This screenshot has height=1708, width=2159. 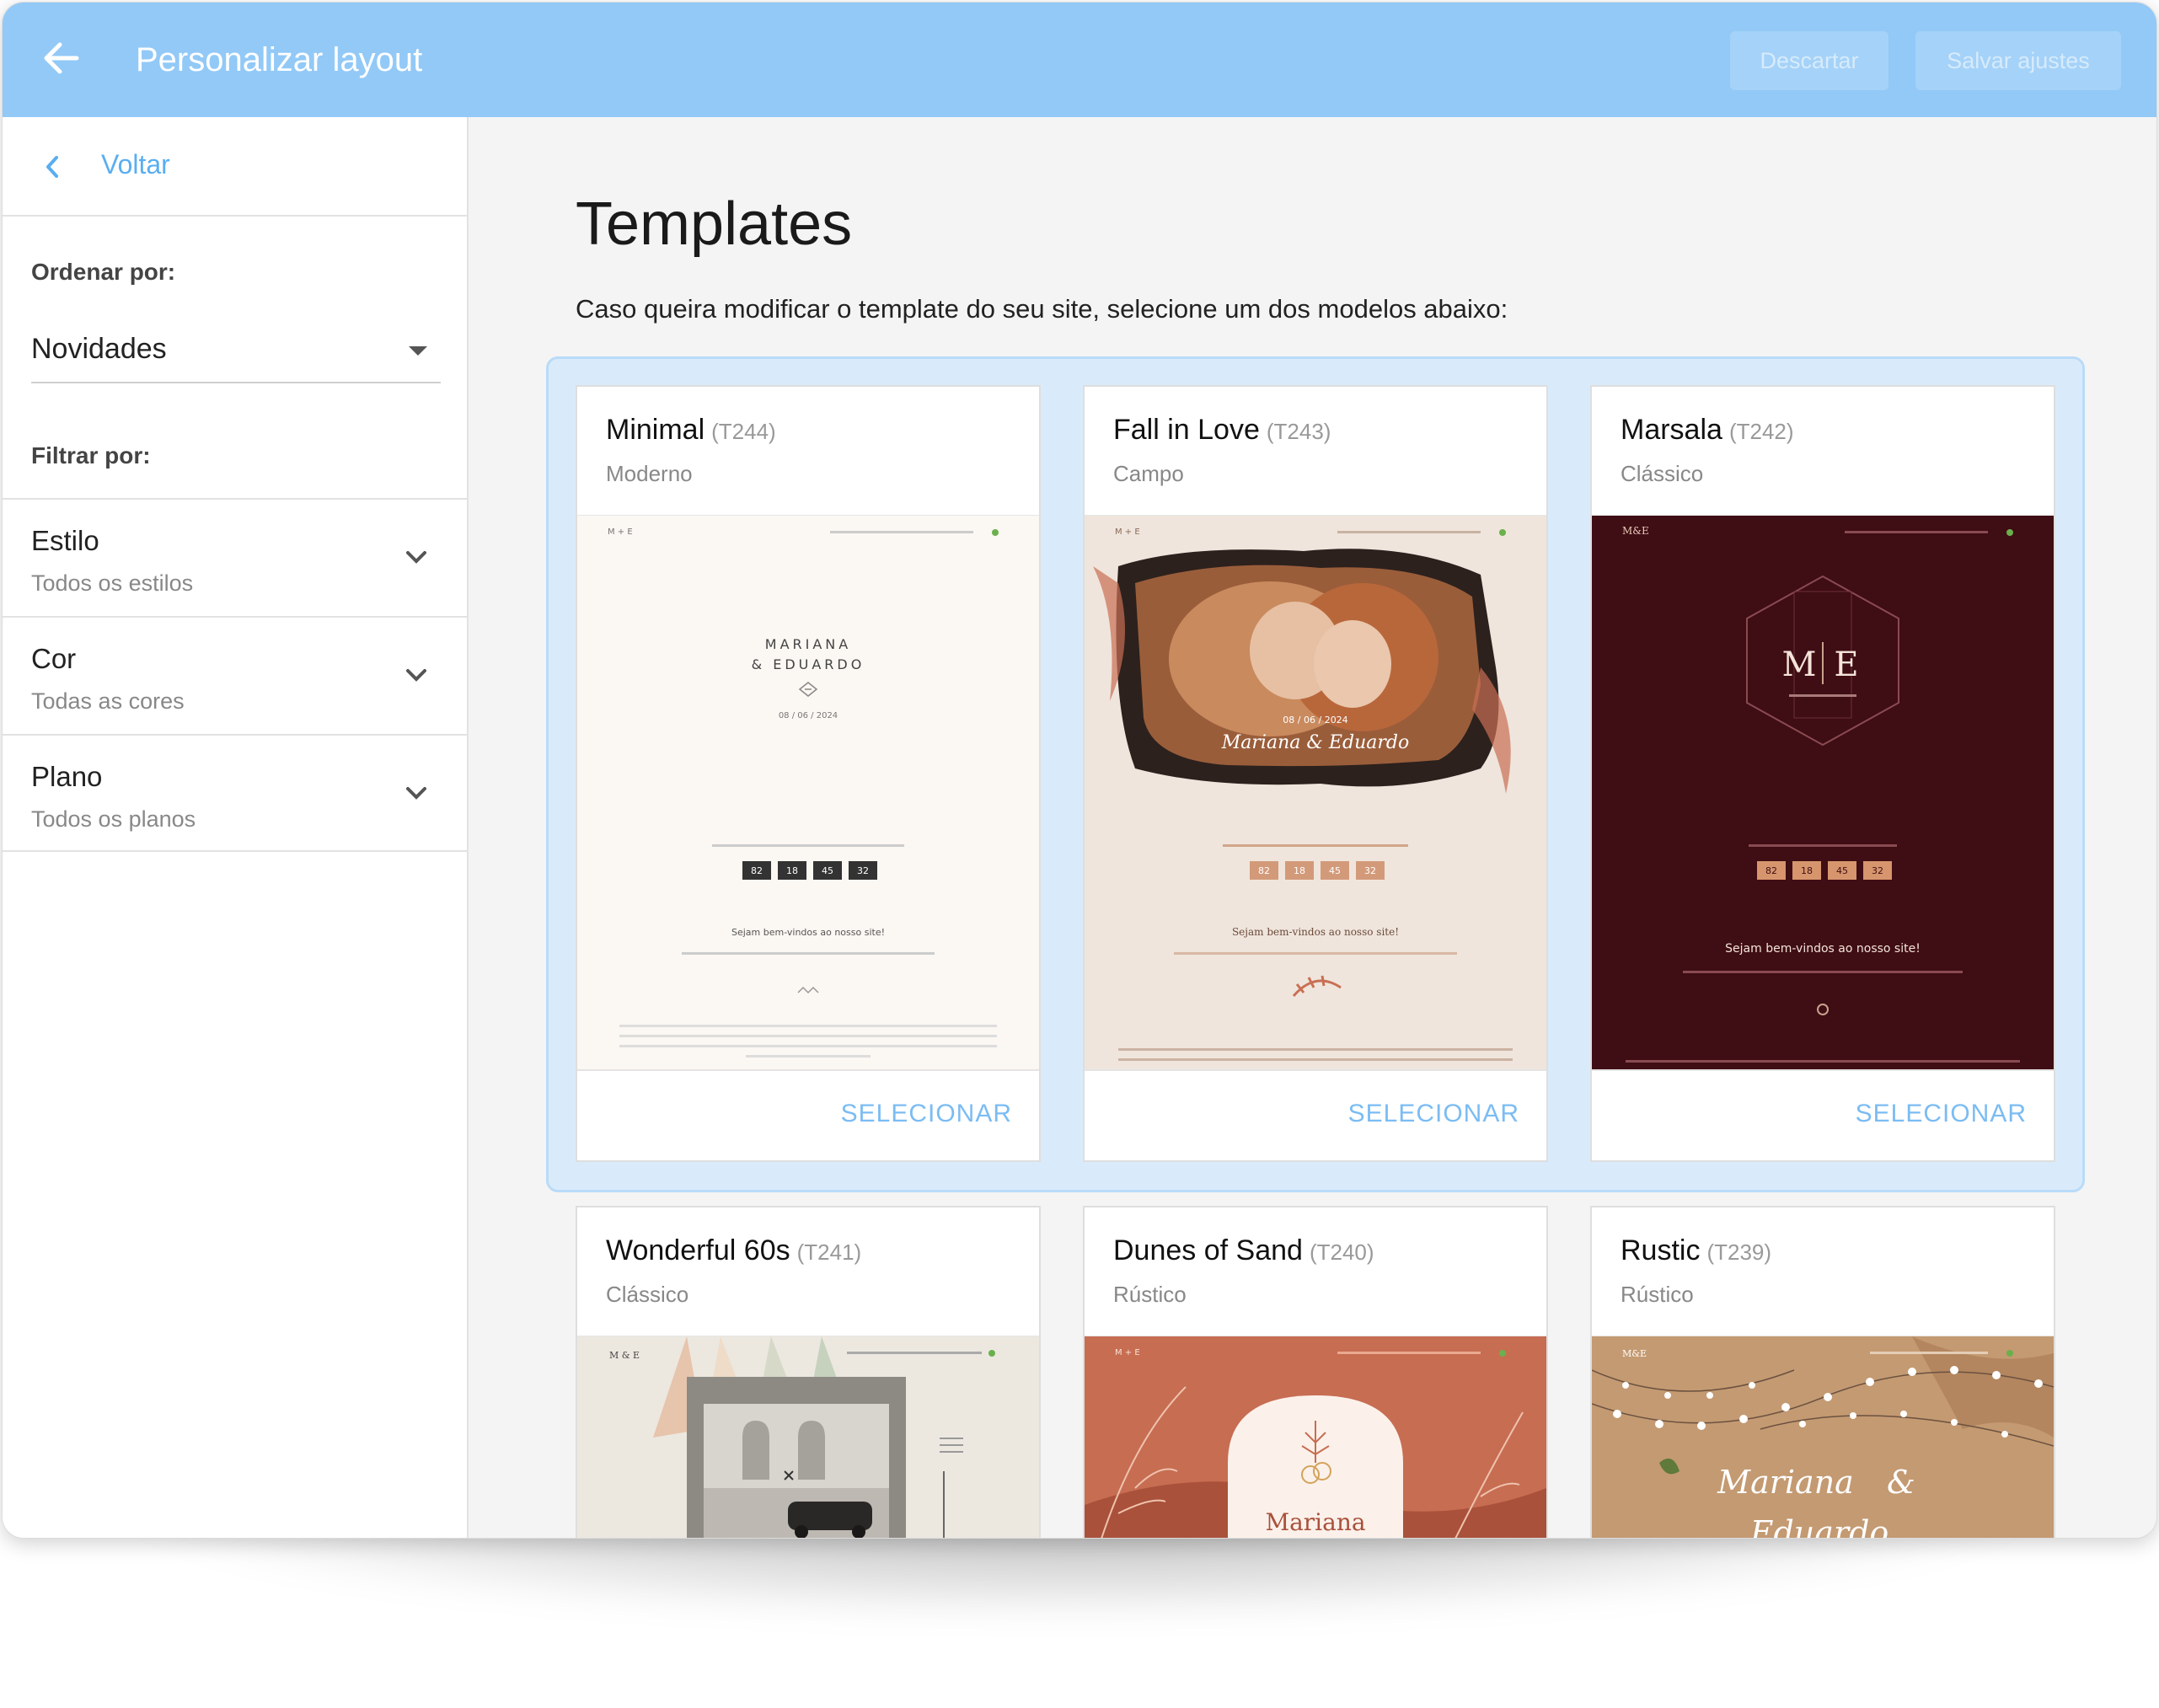 I want to click on preview-illustration: M & E, so click(x=802, y=1437).